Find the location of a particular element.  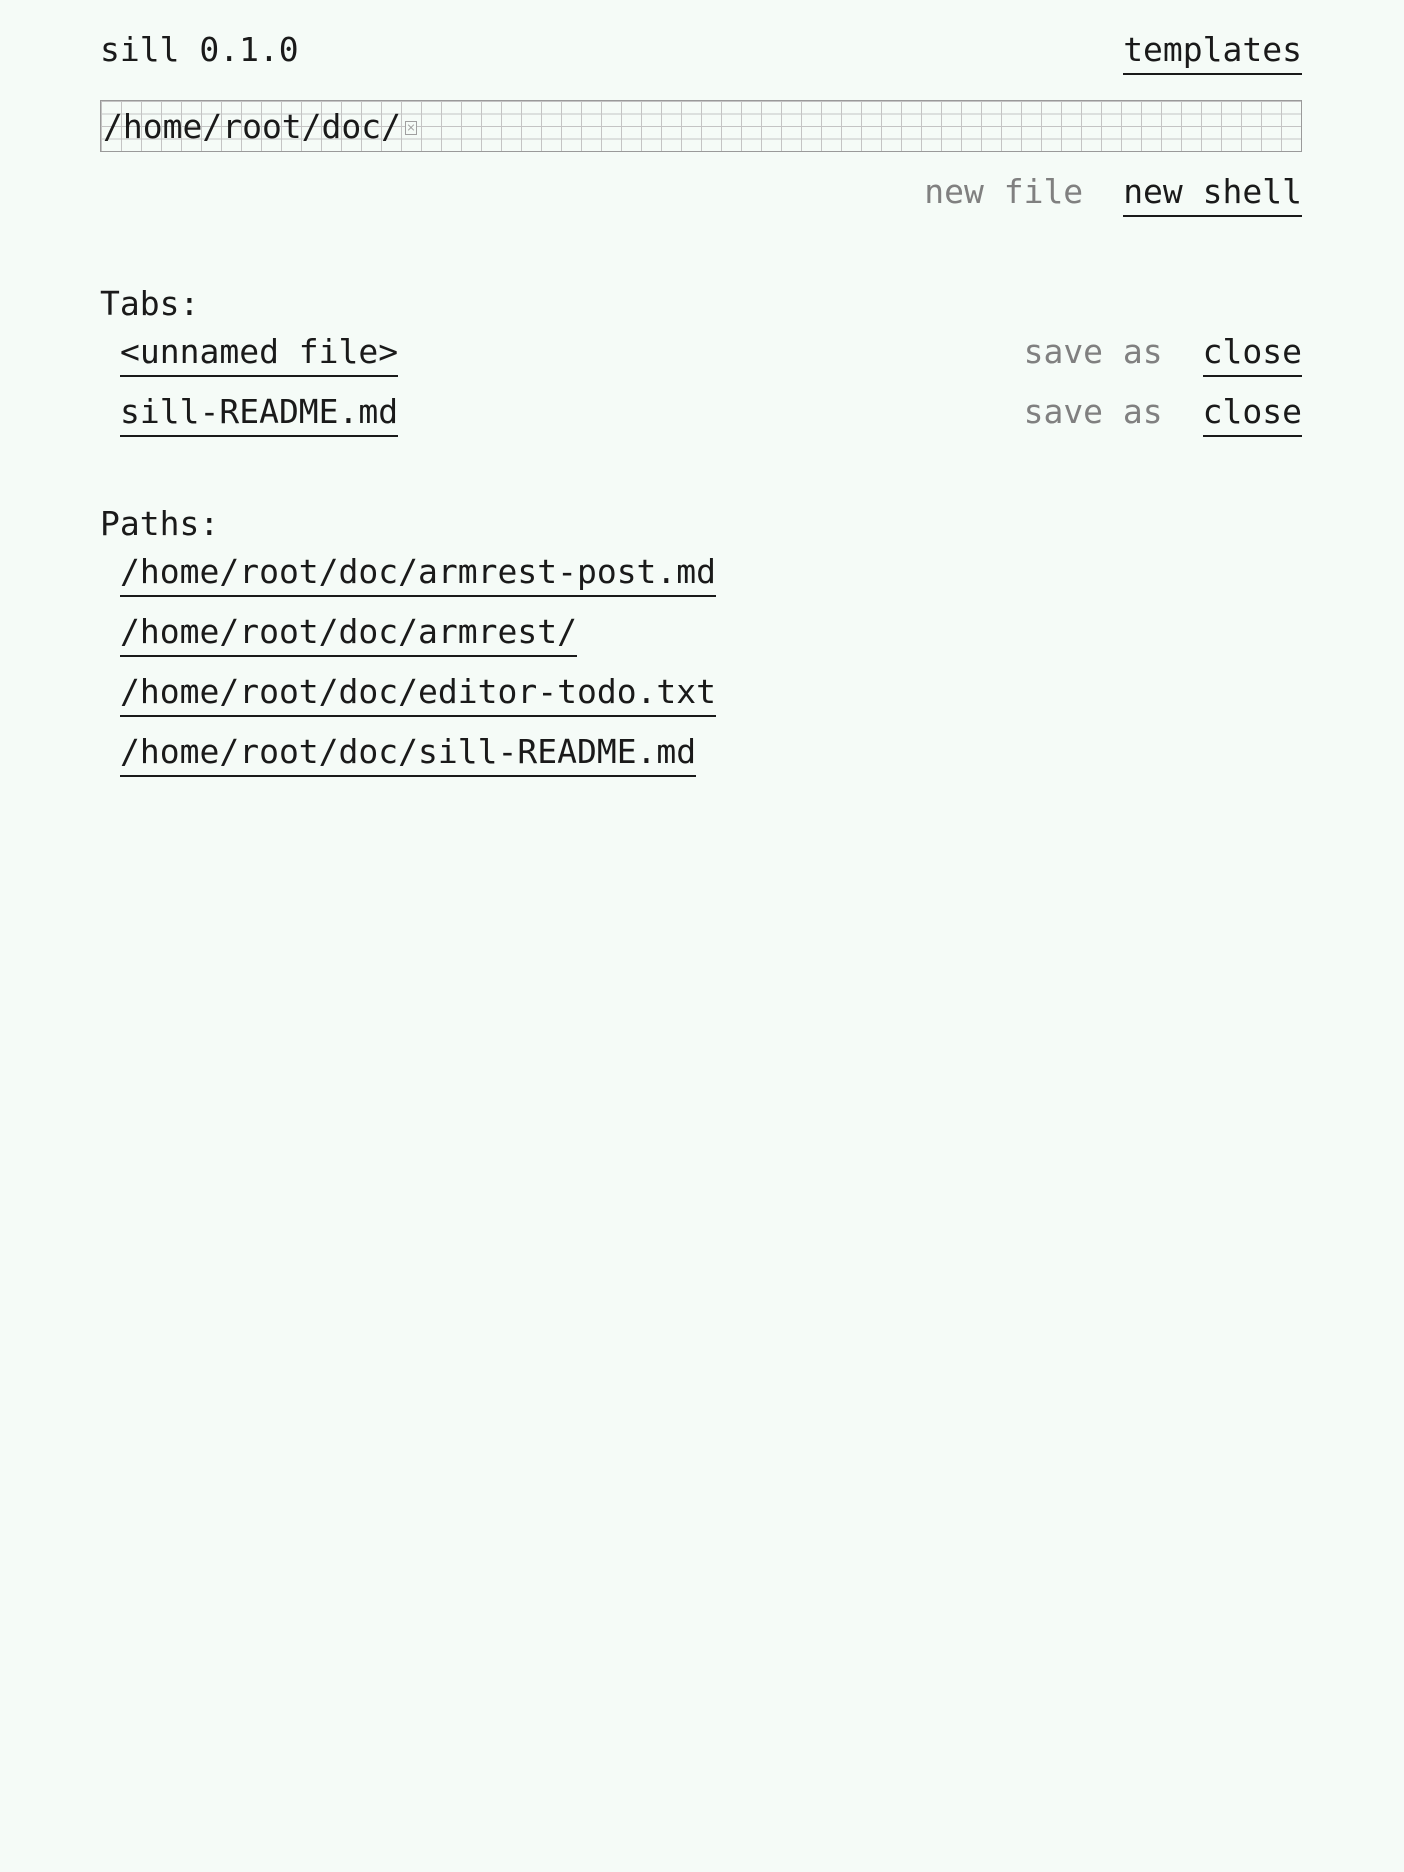

path-link: /home/root/doc/sill-README.md is located at coordinates (408, 754).